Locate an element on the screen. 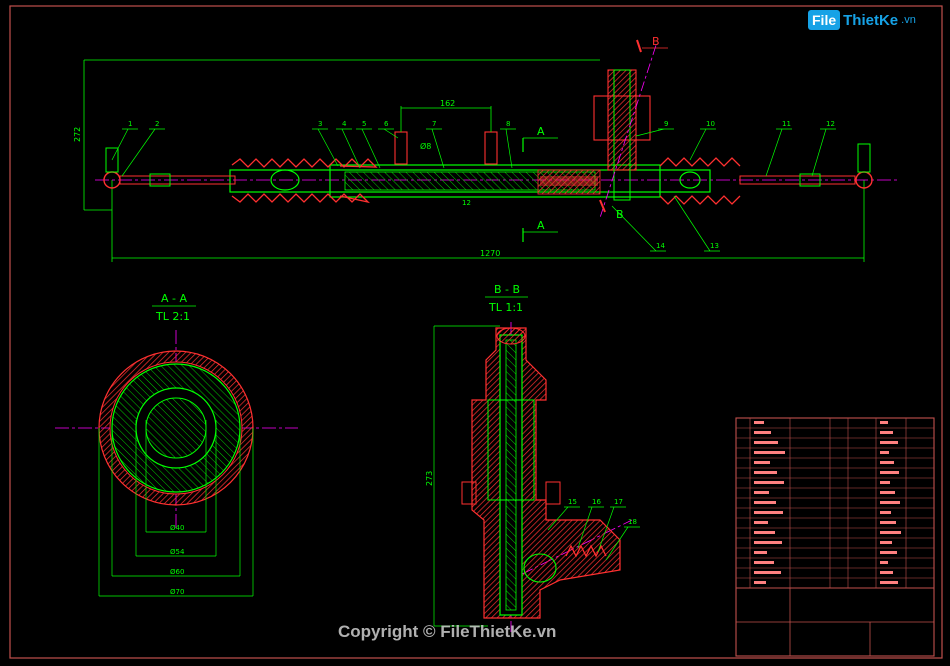 The width and height of the screenshot is (950, 666). part-number-label: 8 is located at coordinates (508, 124).